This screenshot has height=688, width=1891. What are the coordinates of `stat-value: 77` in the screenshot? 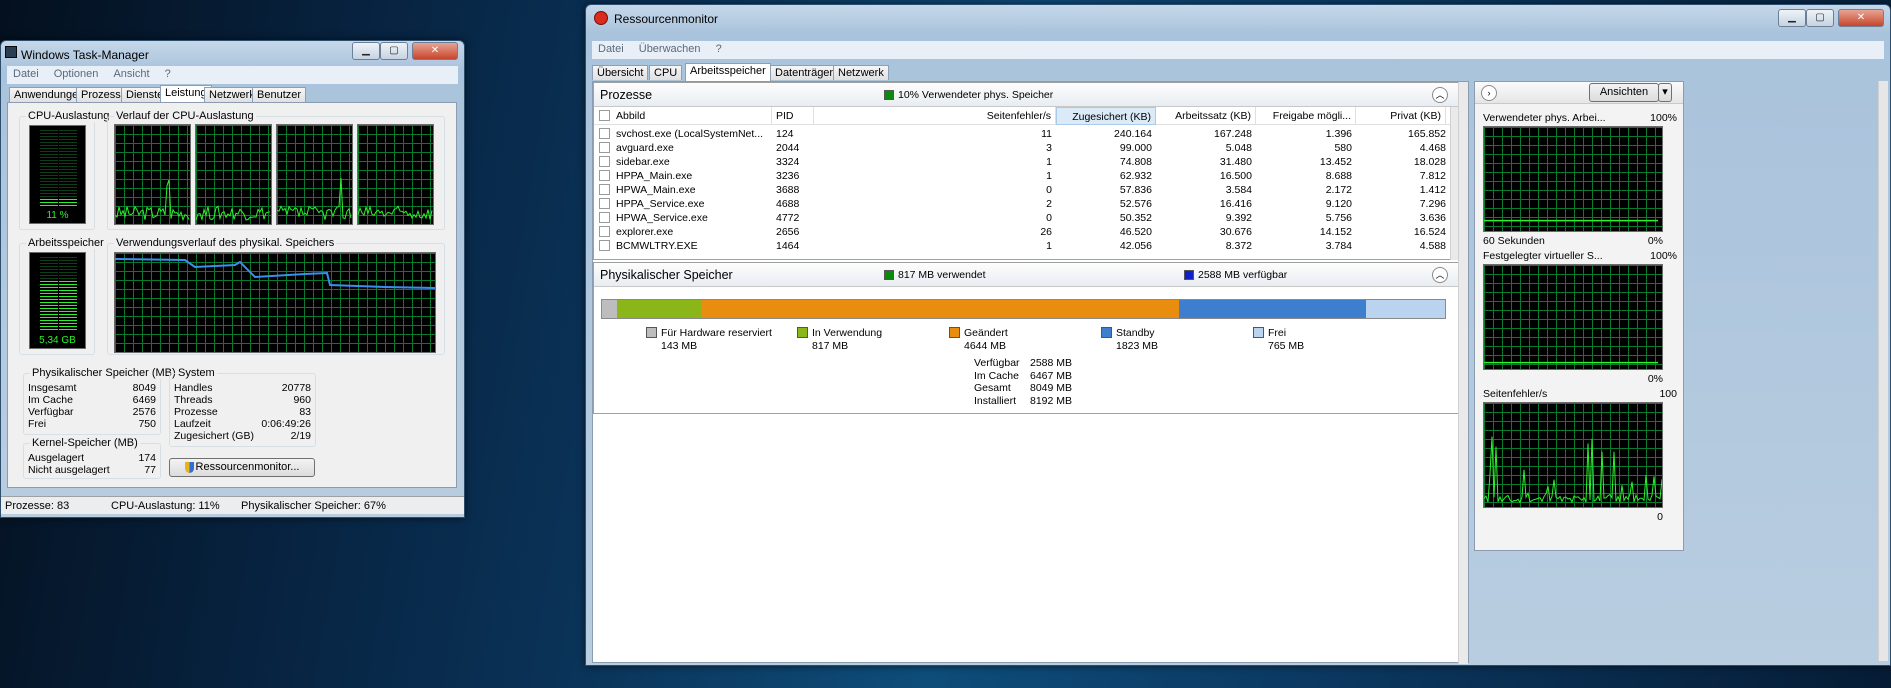 It's located at (150, 470).